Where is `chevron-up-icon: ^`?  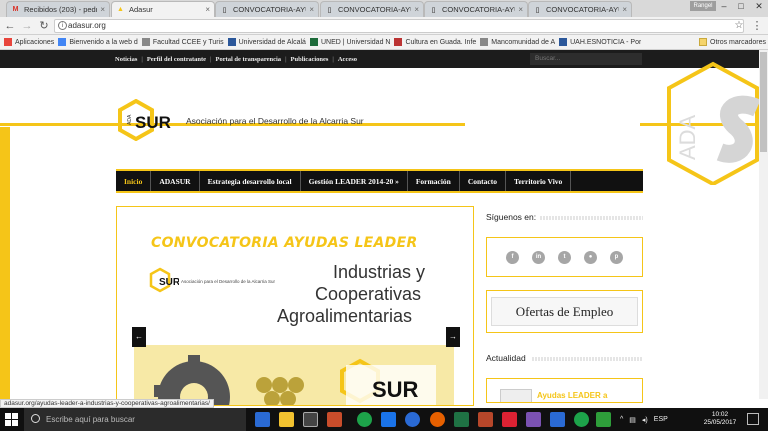
chevron-up-icon: ^ is located at coordinates (621, 419).